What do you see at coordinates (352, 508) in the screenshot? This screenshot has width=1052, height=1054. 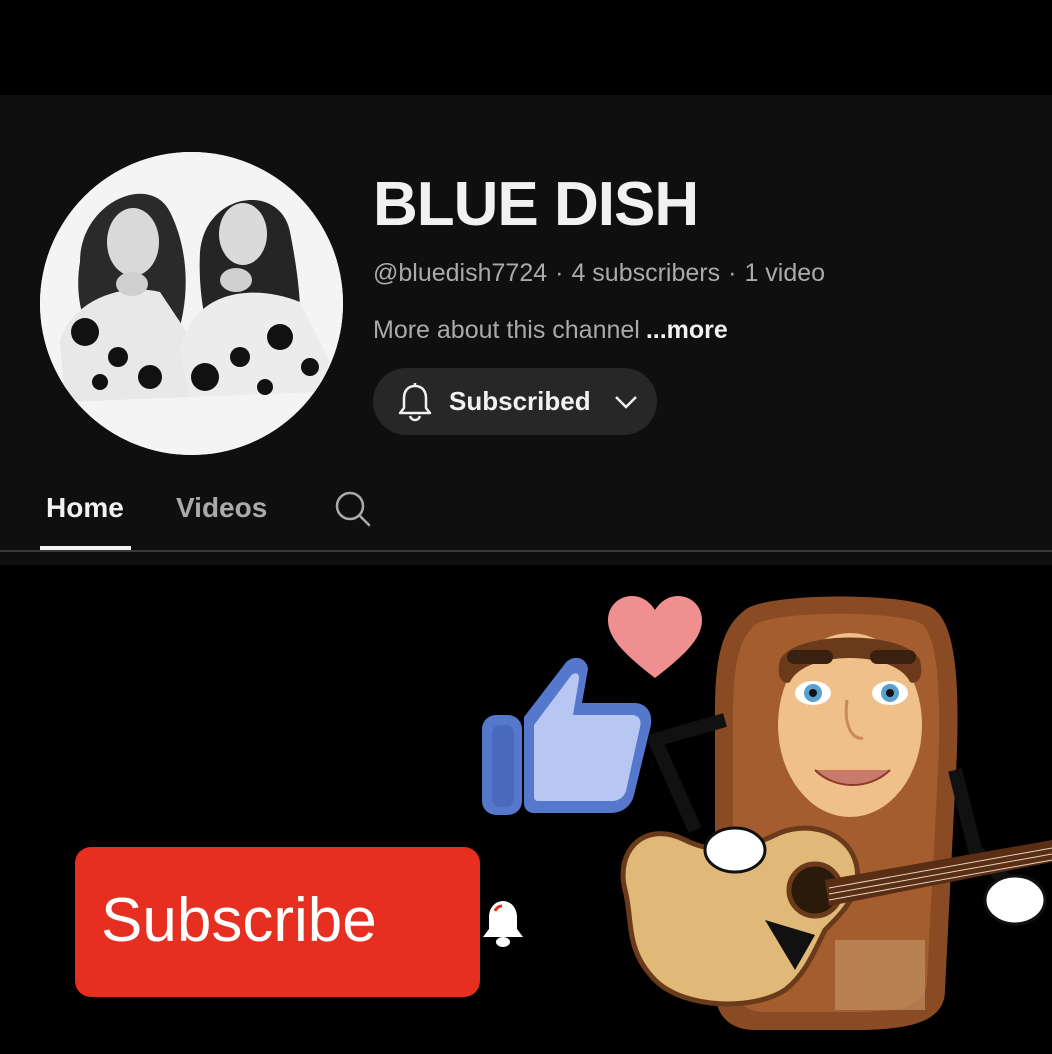 I see `search-icon` at bounding box center [352, 508].